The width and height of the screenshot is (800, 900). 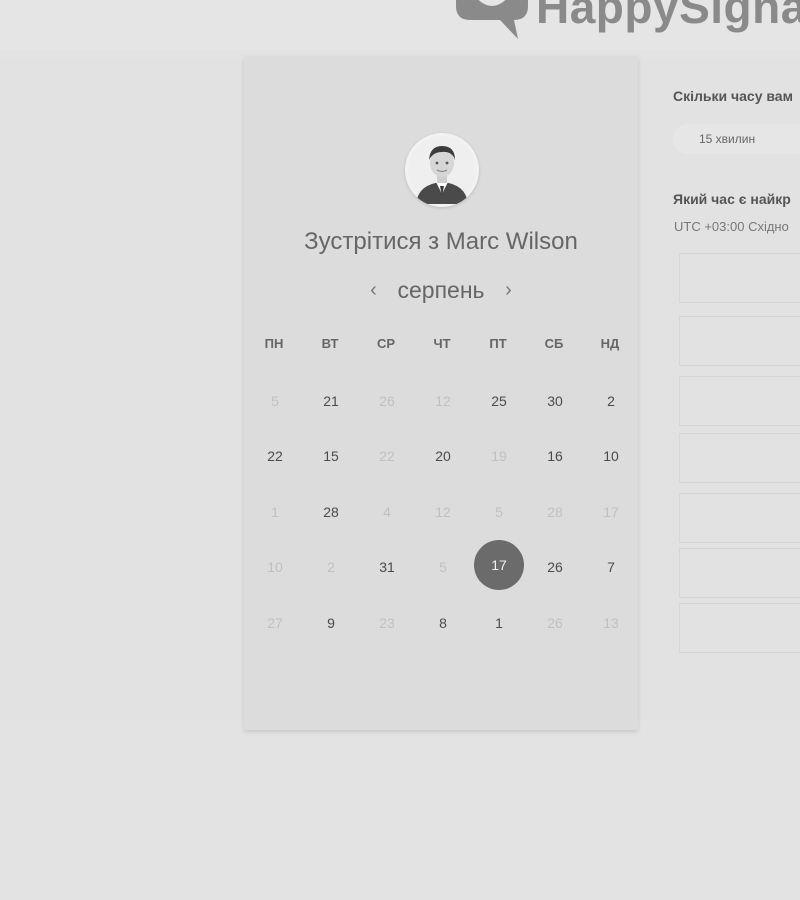 What do you see at coordinates (610, 343) in the screenshot?
I see `weekday-label: НД` at bounding box center [610, 343].